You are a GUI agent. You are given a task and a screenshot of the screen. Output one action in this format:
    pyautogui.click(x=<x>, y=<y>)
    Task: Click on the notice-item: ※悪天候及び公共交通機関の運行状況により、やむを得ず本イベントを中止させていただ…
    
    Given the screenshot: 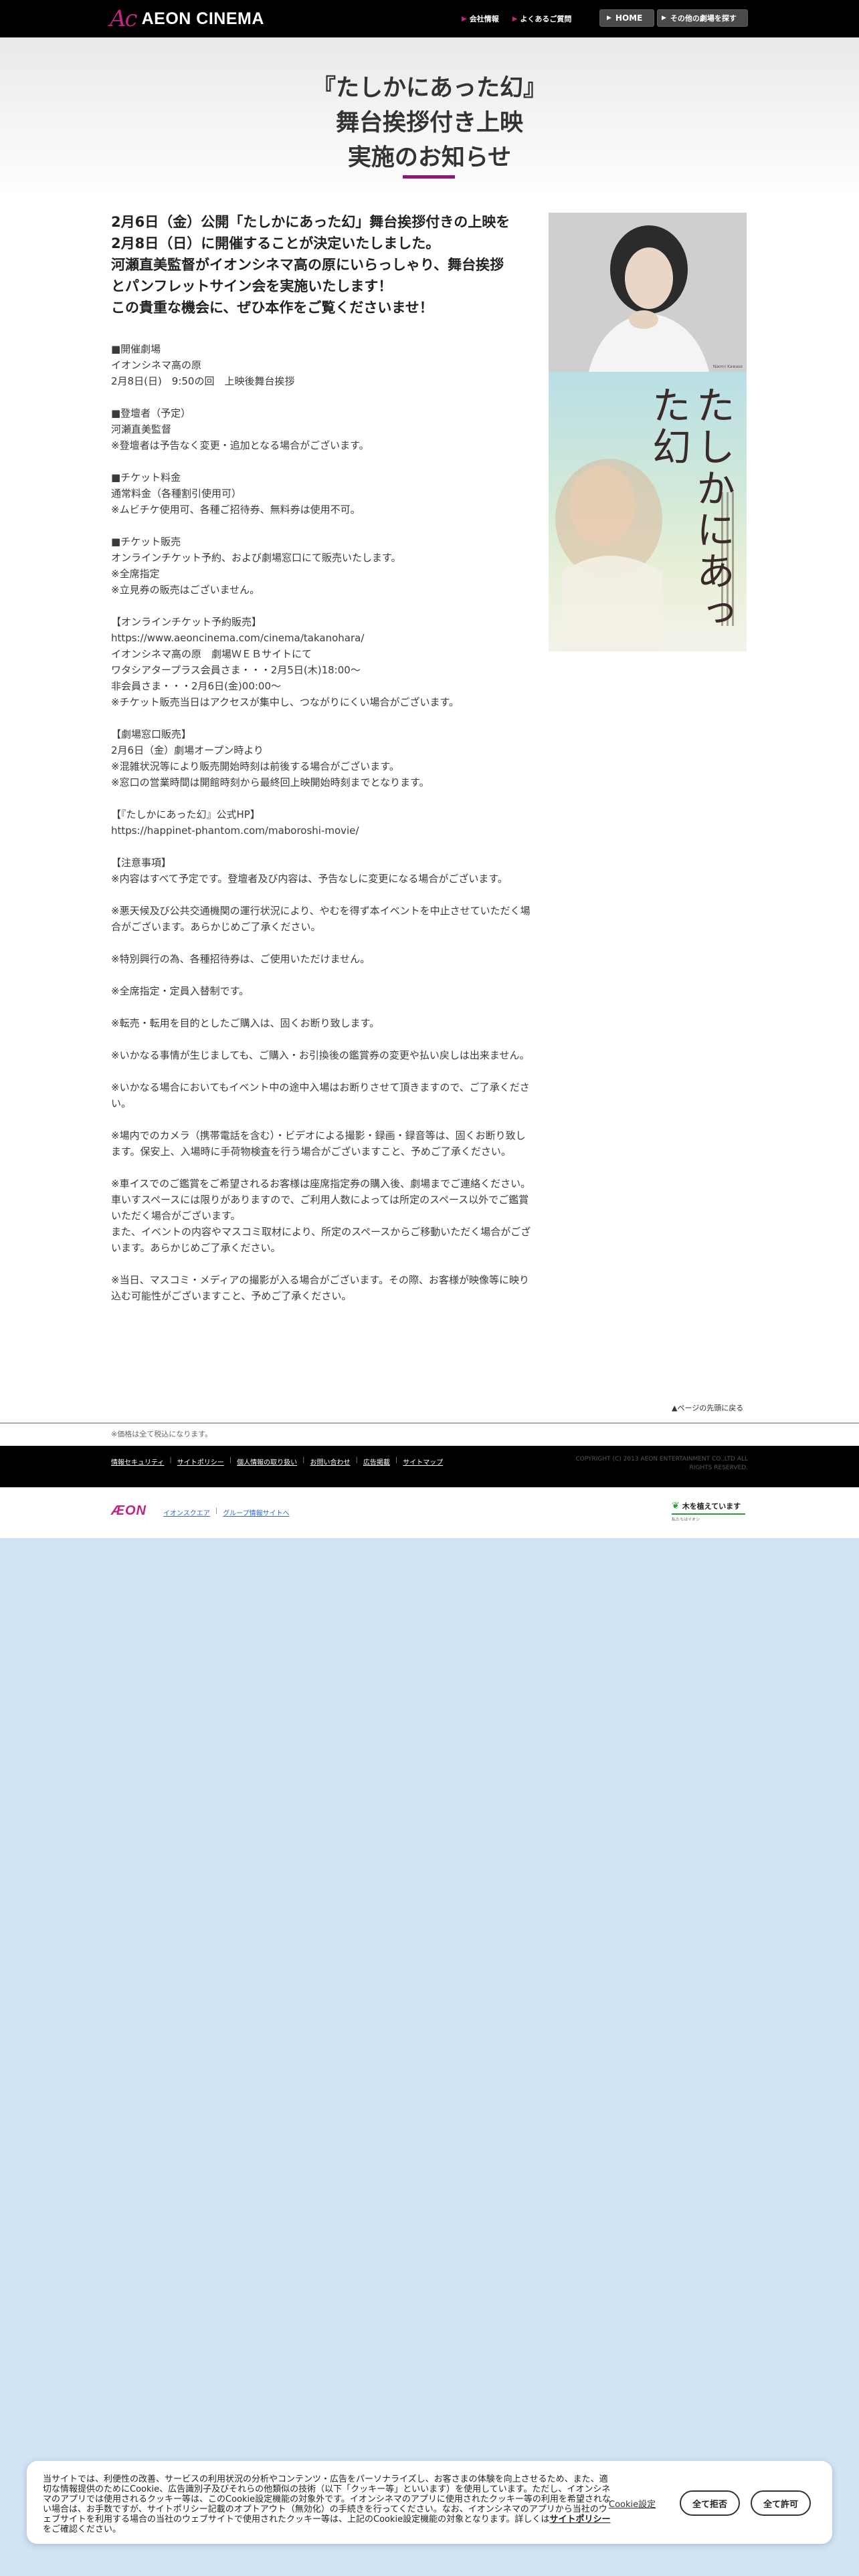 What is the action you would take?
    pyautogui.click(x=321, y=919)
    